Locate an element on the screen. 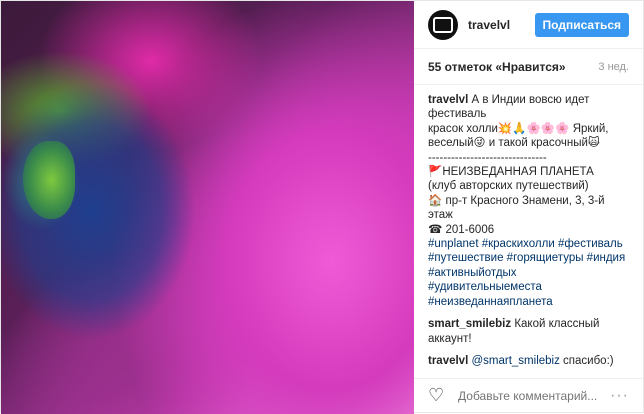 Image resolution: width=644 pixels, height=414 pixels. username-link: travelvl is located at coordinates (489, 25).